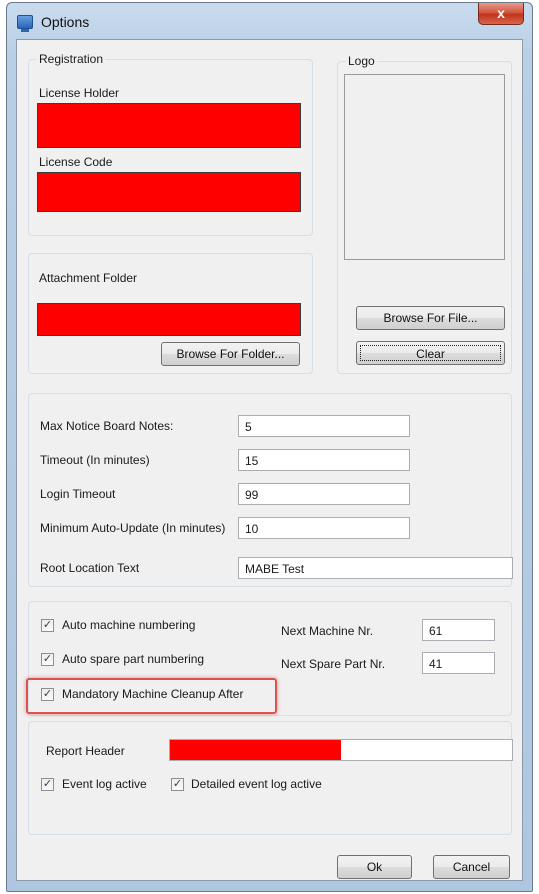 The height and width of the screenshot is (894, 539). Describe the element at coordinates (133, 528) in the screenshot. I see `min-auto-update-label: Minimum Auto-Update (In minutes)` at that location.